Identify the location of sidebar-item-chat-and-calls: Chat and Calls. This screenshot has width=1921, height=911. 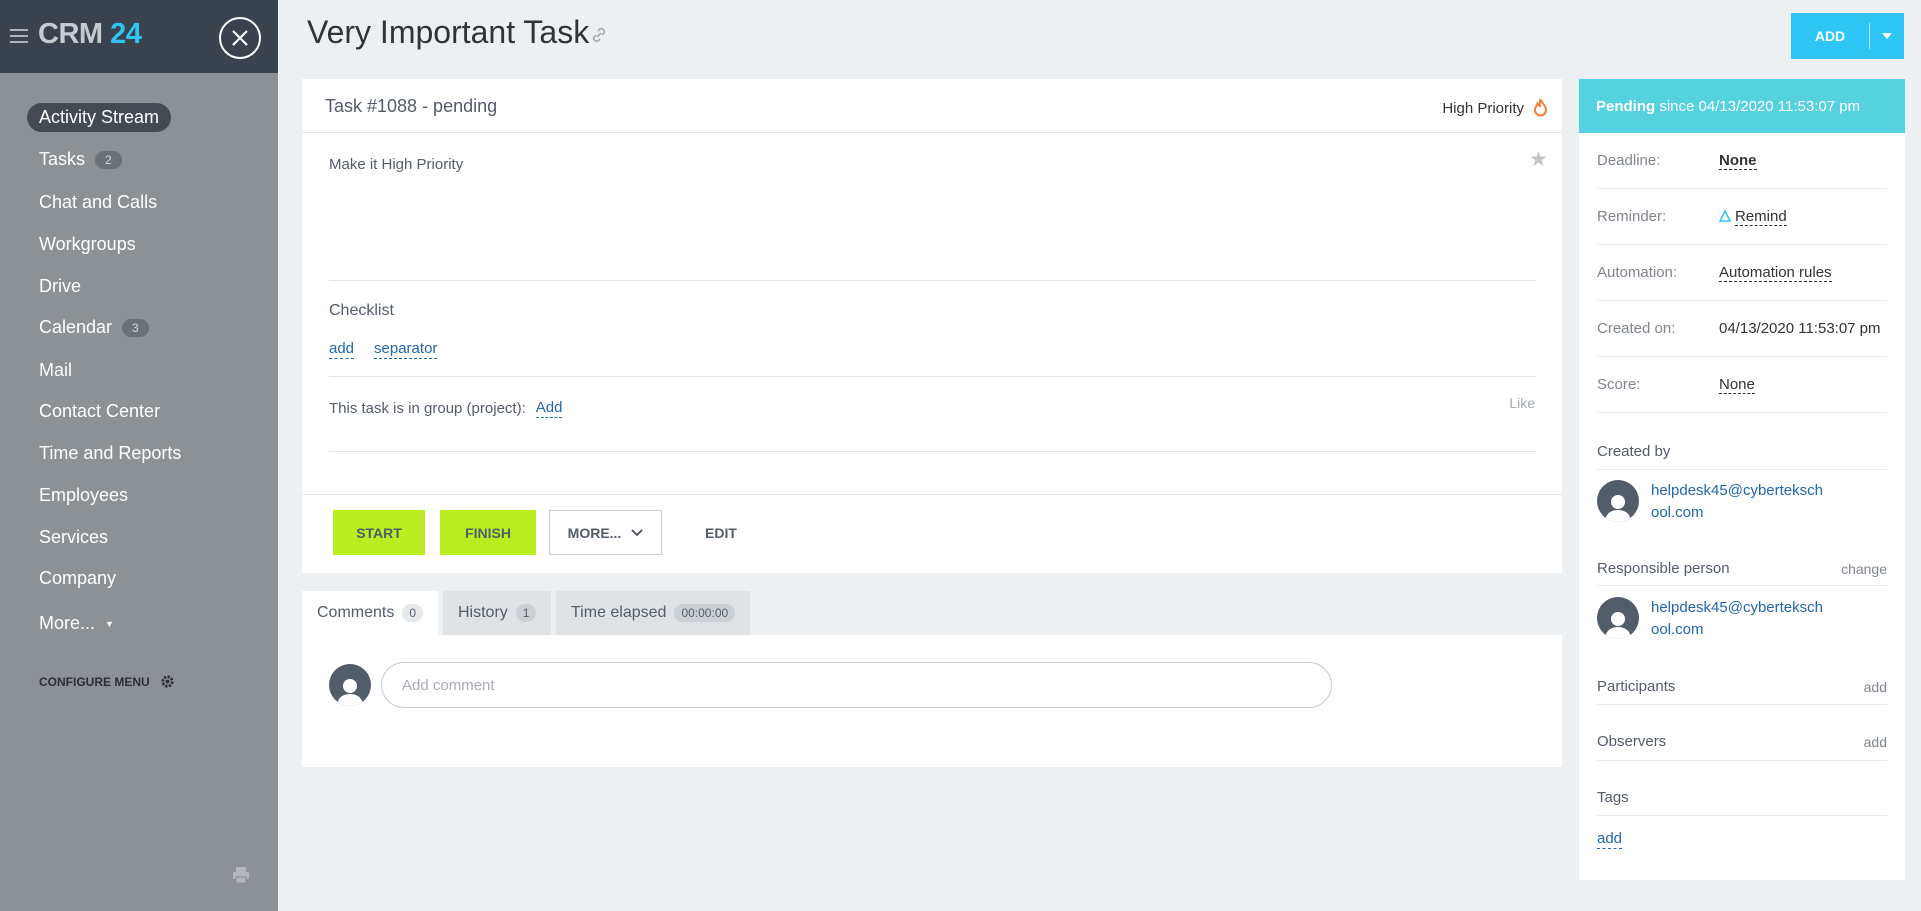
(98, 202).